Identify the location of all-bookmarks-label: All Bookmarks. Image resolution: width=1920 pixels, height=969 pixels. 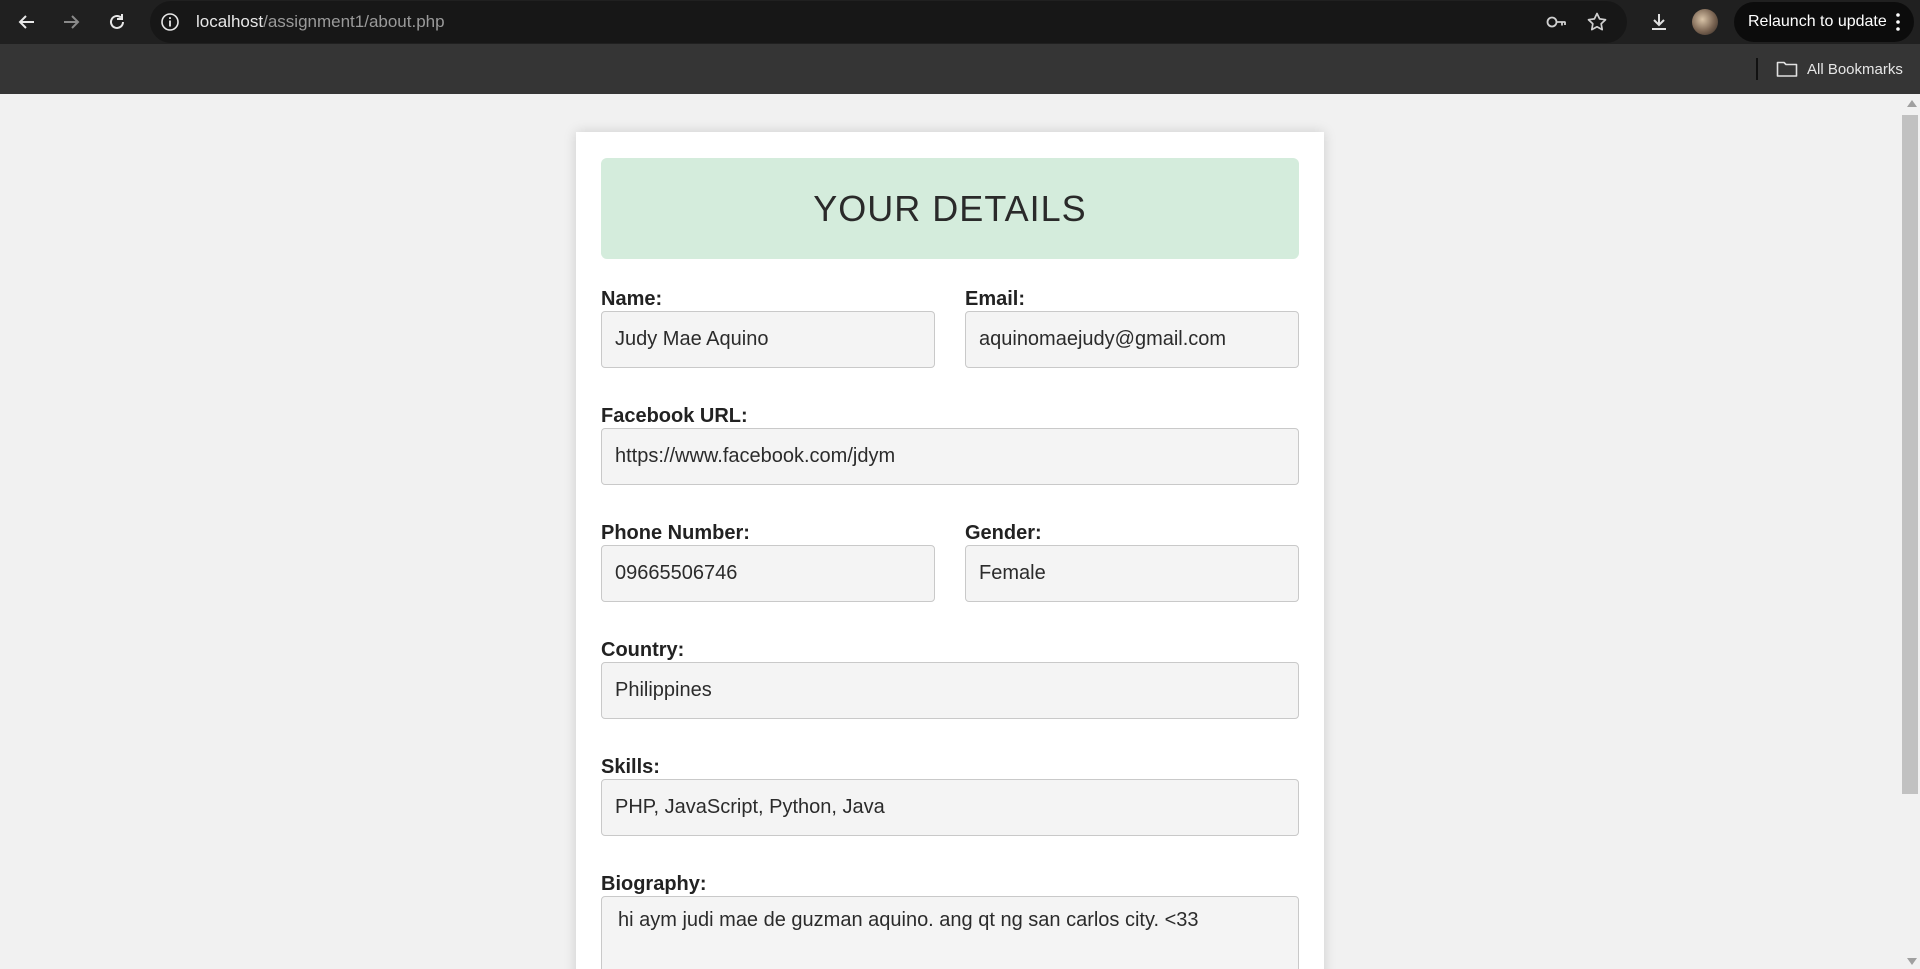
(1855, 69).